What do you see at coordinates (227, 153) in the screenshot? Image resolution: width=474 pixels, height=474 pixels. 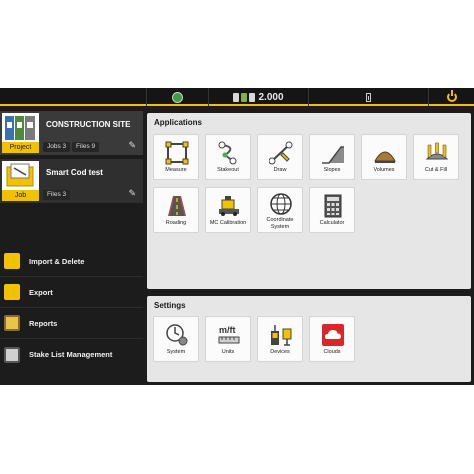 I see `stakeout-icon` at bounding box center [227, 153].